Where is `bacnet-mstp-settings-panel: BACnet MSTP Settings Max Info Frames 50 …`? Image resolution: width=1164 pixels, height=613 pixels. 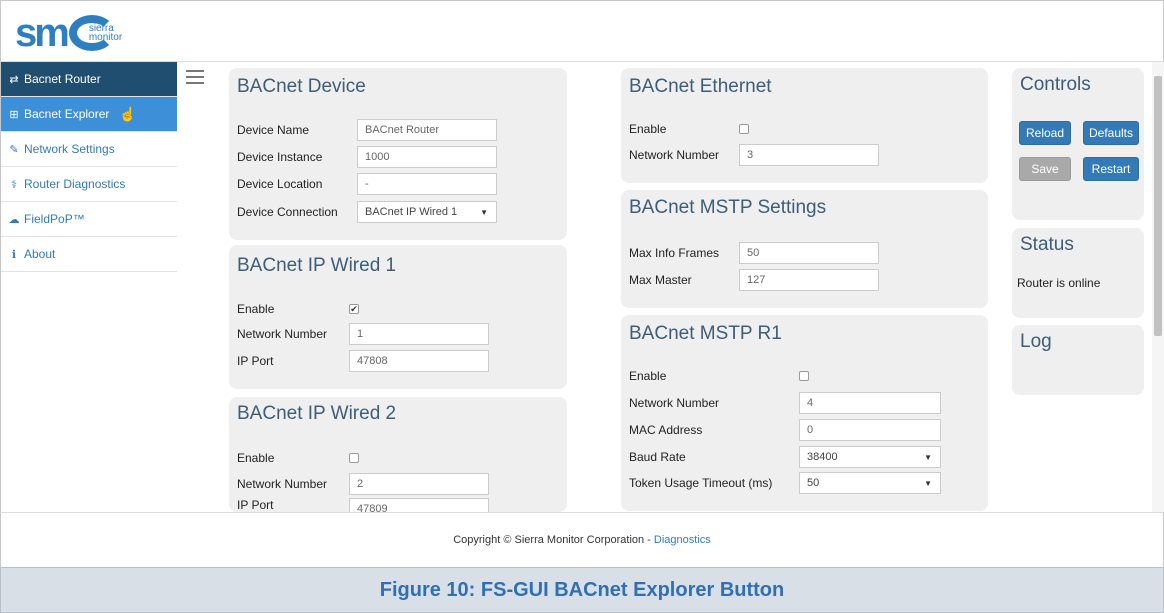
bacnet-mstp-settings-panel: BACnet MSTP Settings Max Info Frames 50 … is located at coordinates (804, 249).